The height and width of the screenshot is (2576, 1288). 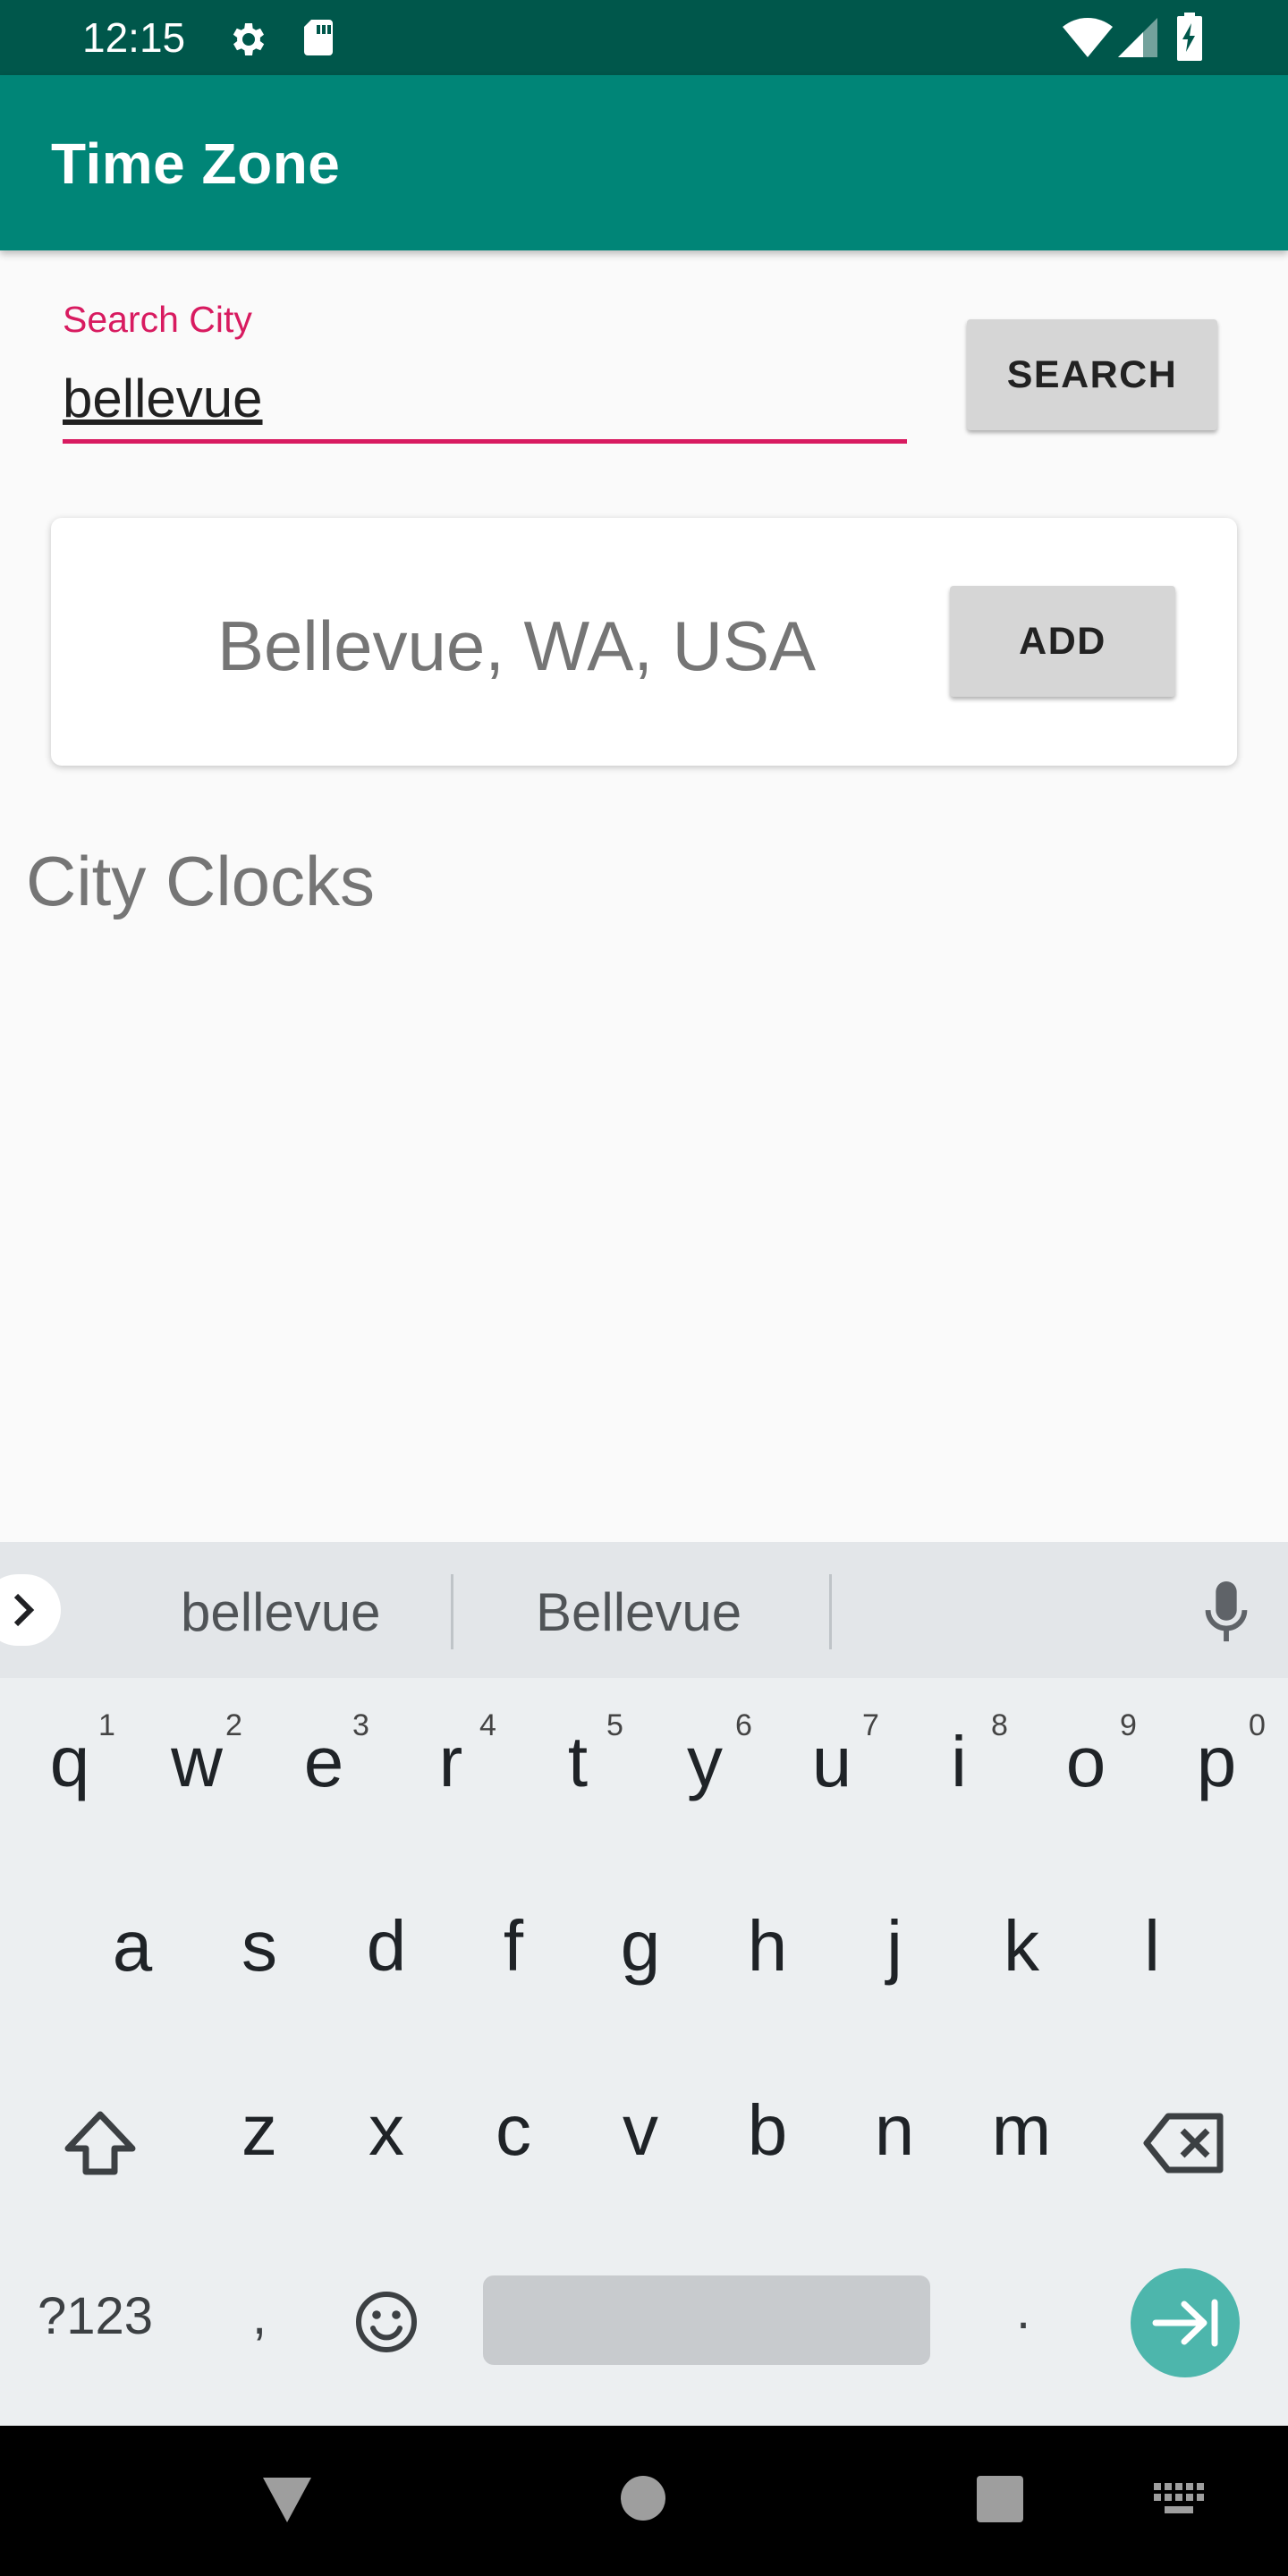 What do you see at coordinates (259, 2316) in the screenshot?
I see `comma-key: ,` at bounding box center [259, 2316].